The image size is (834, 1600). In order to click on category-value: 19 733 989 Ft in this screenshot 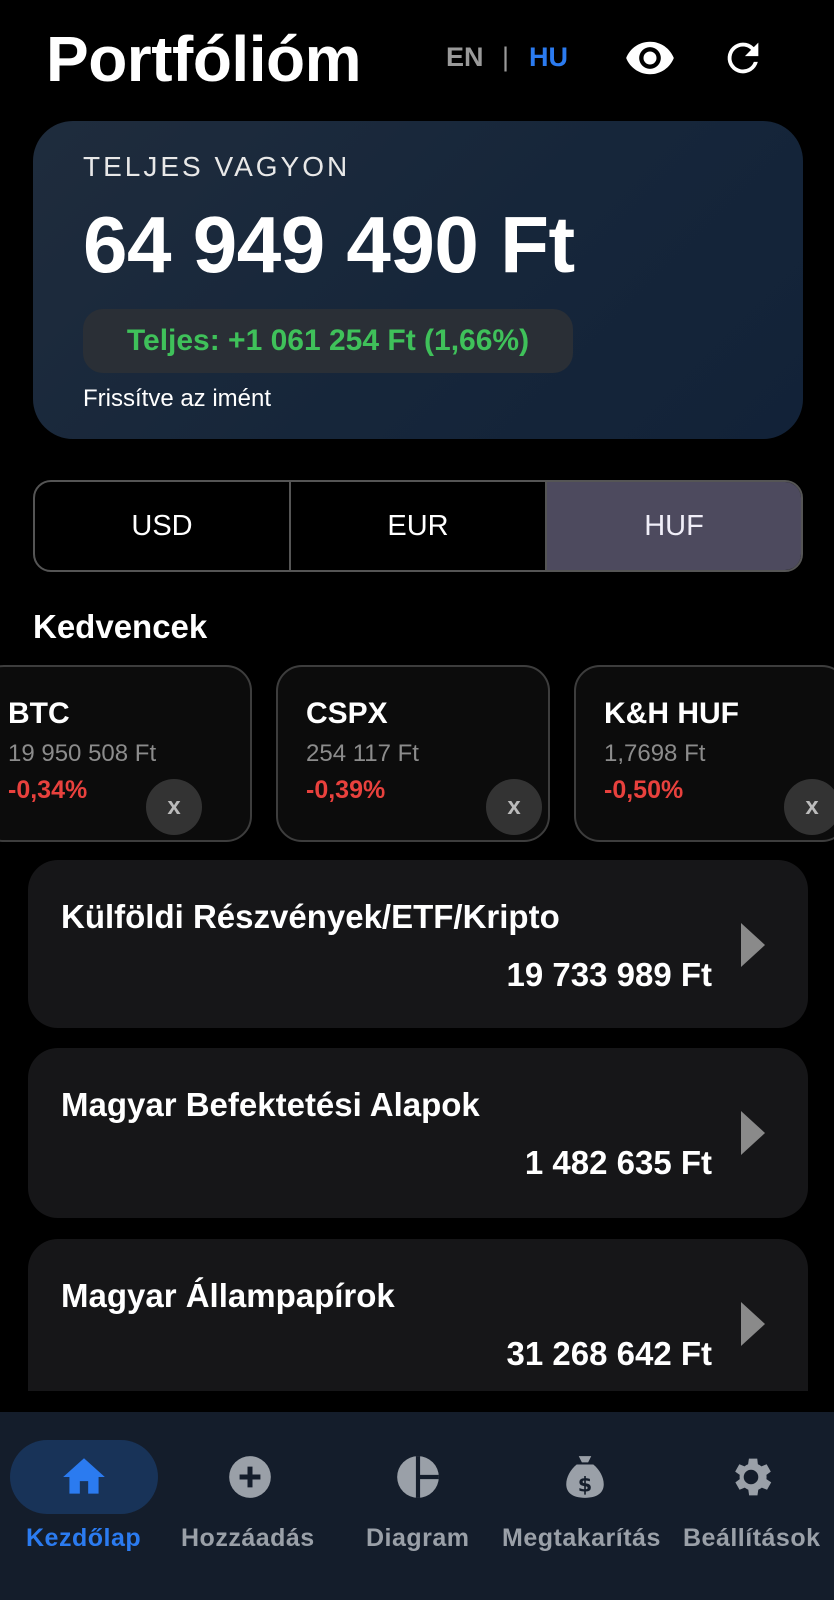, I will do `click(609, 974)`.